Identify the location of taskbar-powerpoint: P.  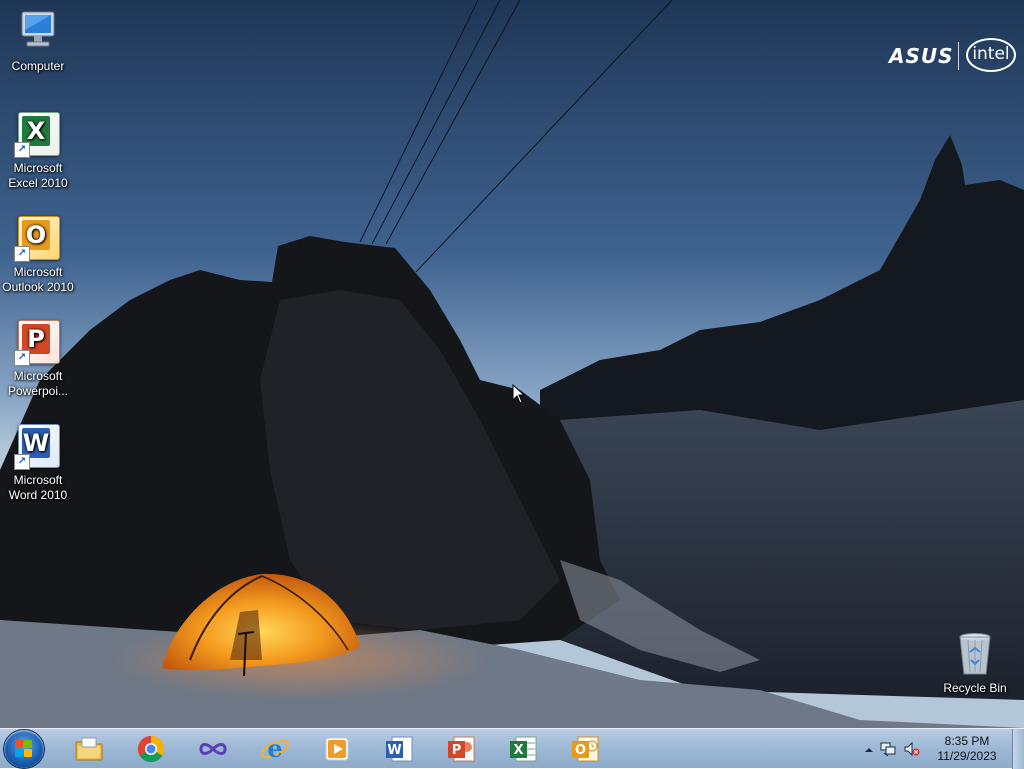
(461, 749).